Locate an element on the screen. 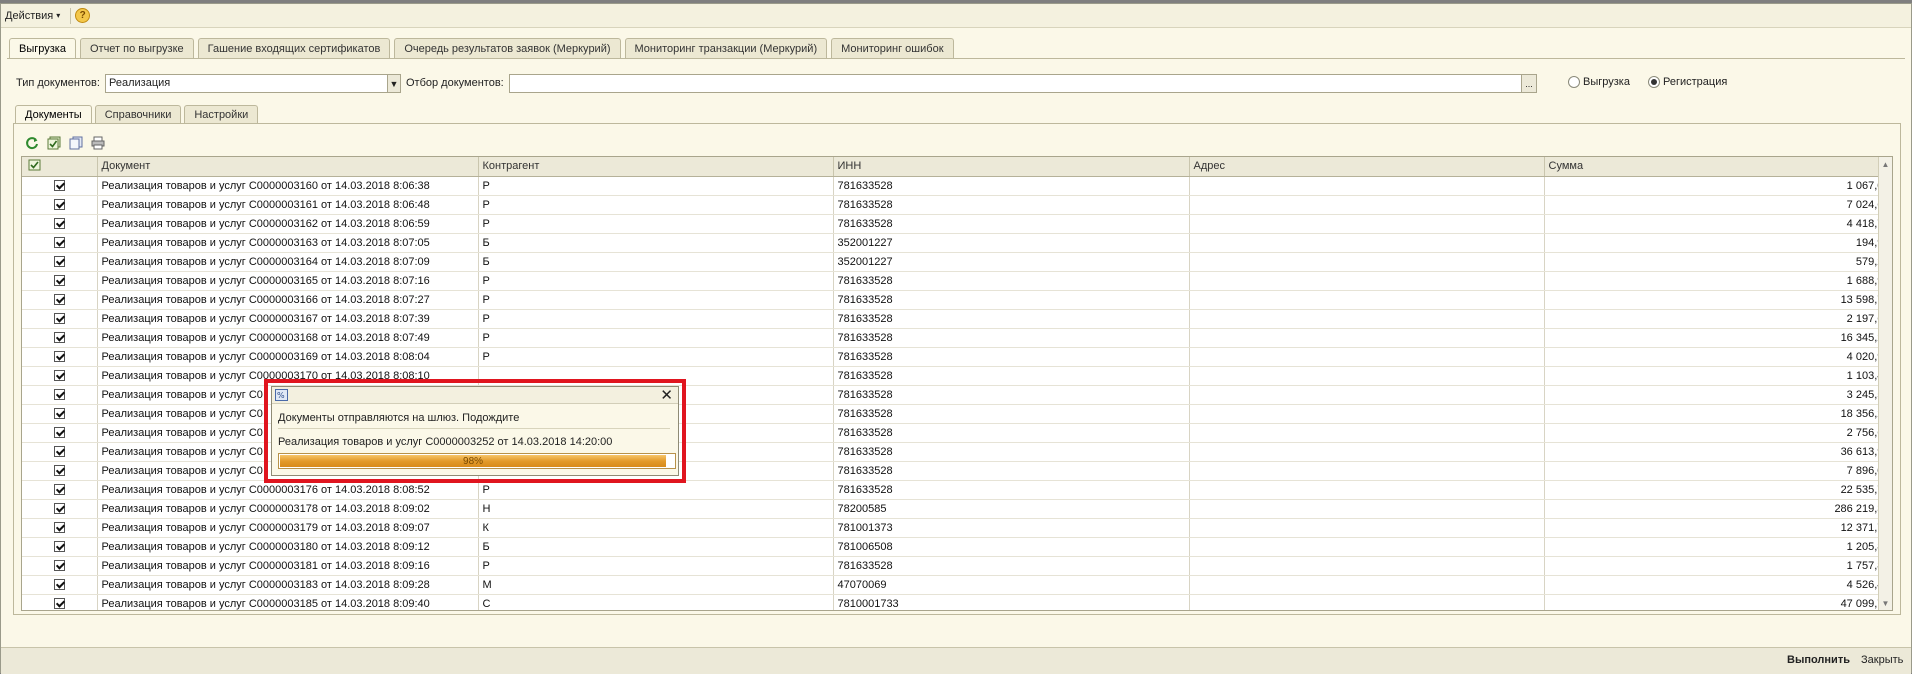 The width and height of the screenshot is (1912, 674). tab-2: Гашение входящих сертификатов is located at coordinates (294, 48).